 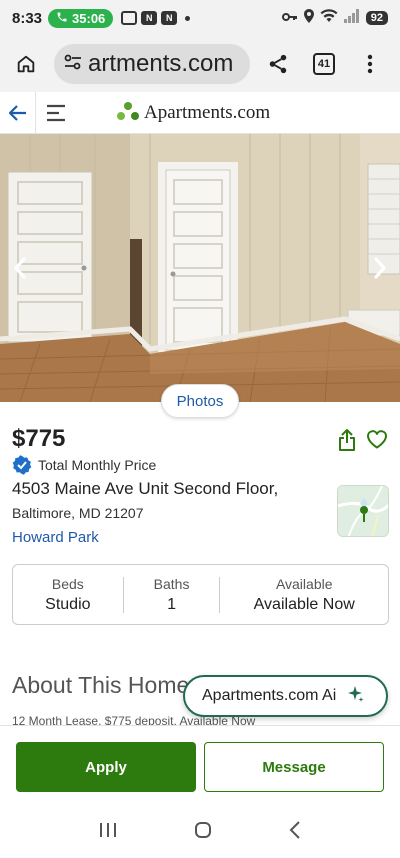 What do you see at coordinates (149, 18) in the screenshot?
I see `app-n-icon: N` at bounding box center [149, 18].